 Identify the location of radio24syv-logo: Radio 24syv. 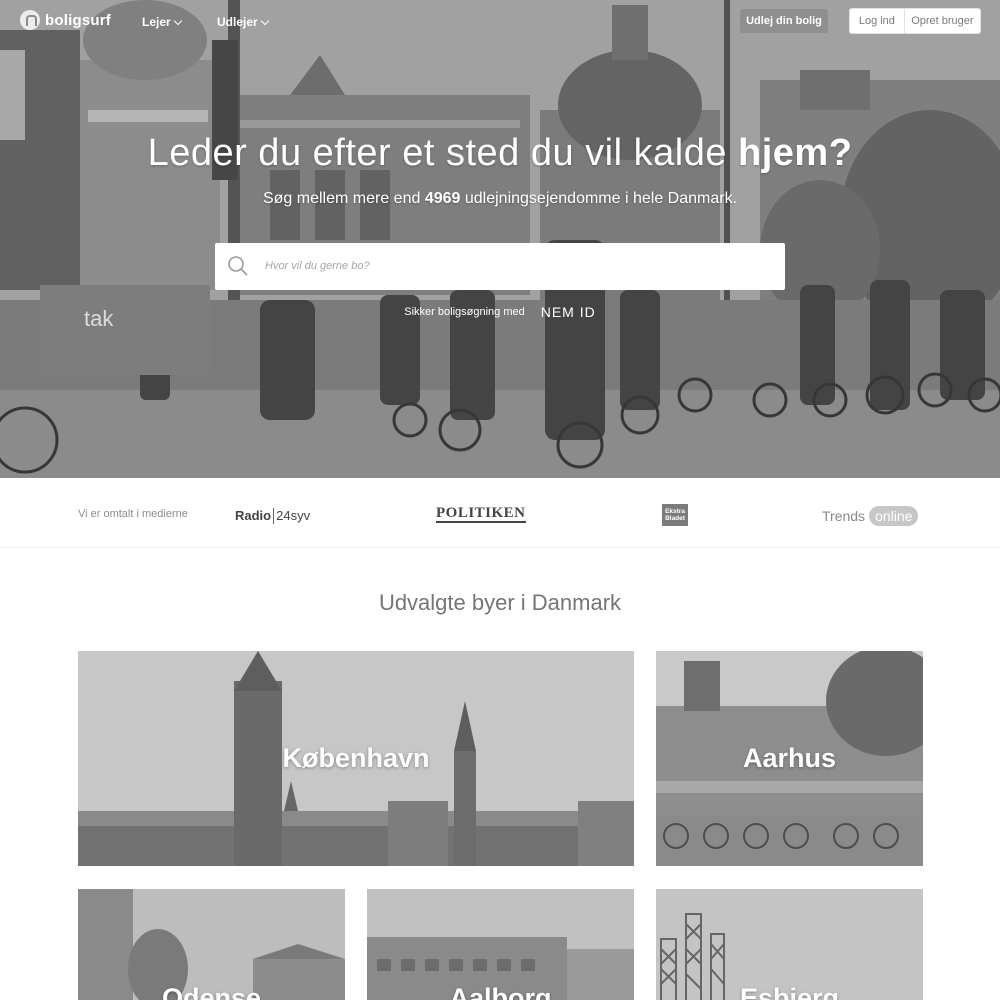
(272, 515).